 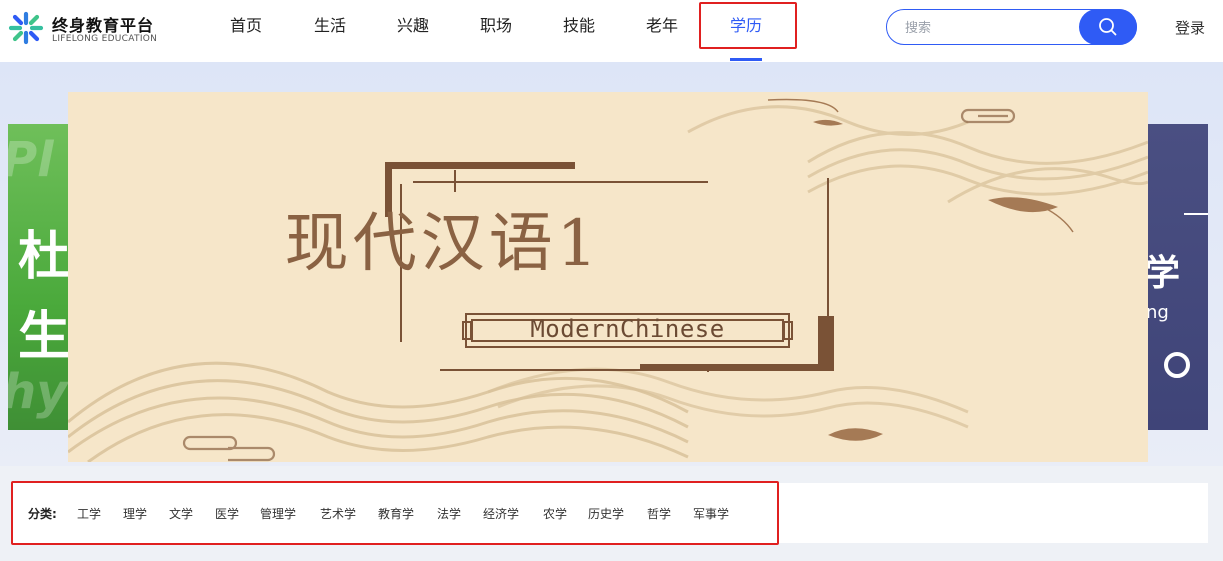 What do you see at coordinates (278, 513) in the screenshot?
I see `category-management: 管理学` at bounding box center [278, 513].